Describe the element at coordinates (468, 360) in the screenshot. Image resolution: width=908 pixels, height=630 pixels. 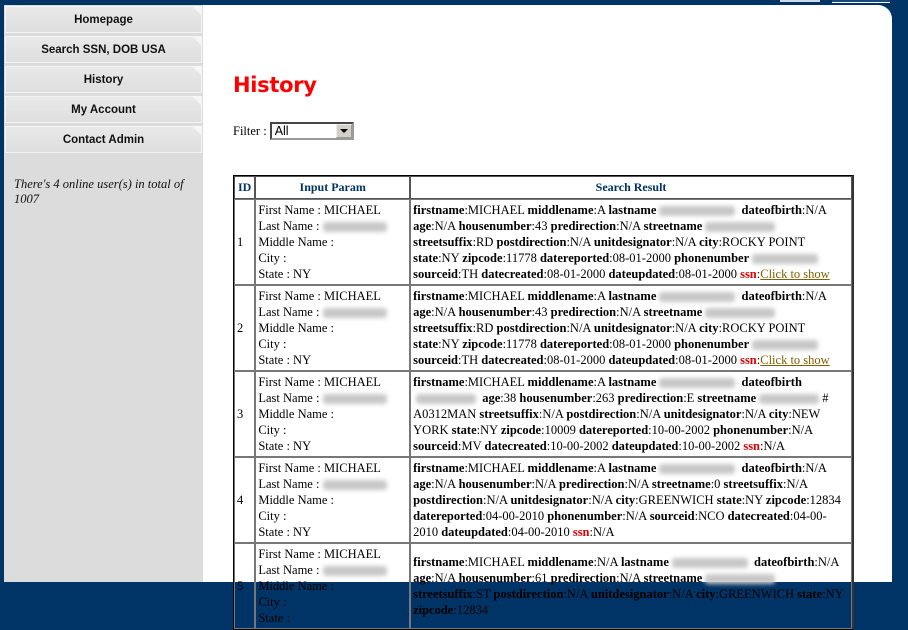
I see `field-value: :TH` at that location.